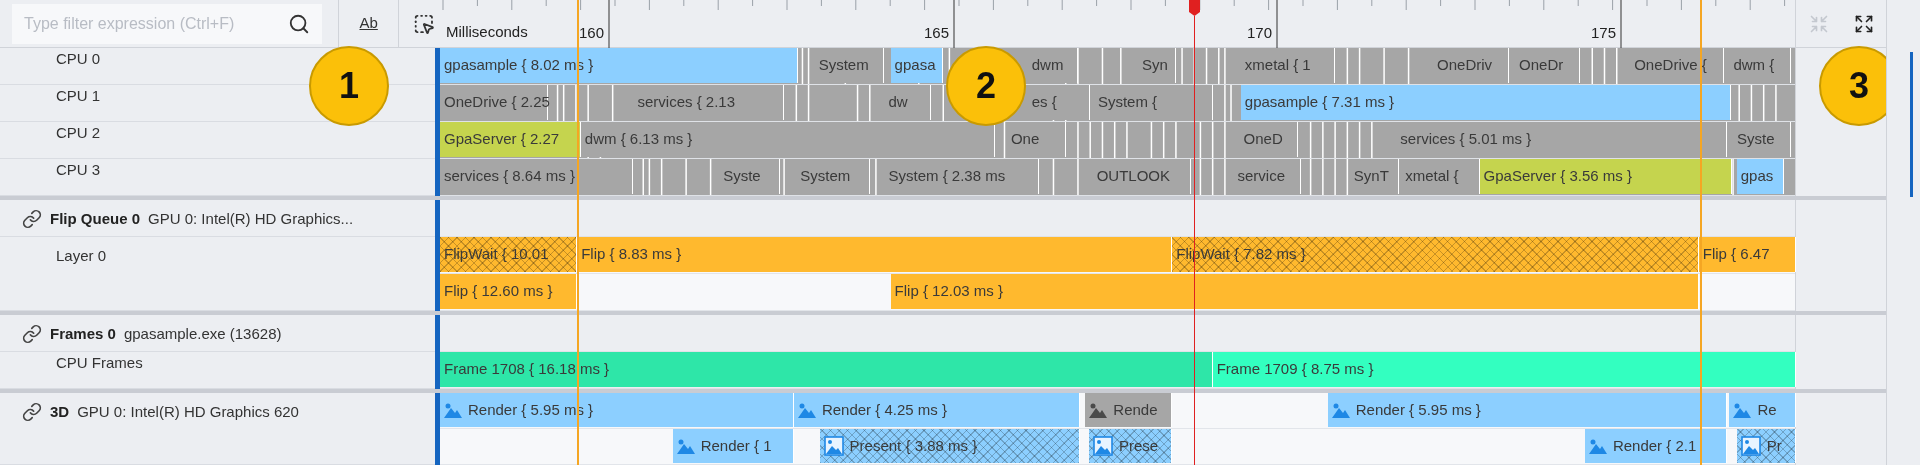 Image resolution: width=1920 pixels, height=465 pixels. What do you see at coordinates (1485, 102) in the screenshot?
I see `timeline-segment: gpasample { 7.31 ms }` at bounding box center [1485, 102].